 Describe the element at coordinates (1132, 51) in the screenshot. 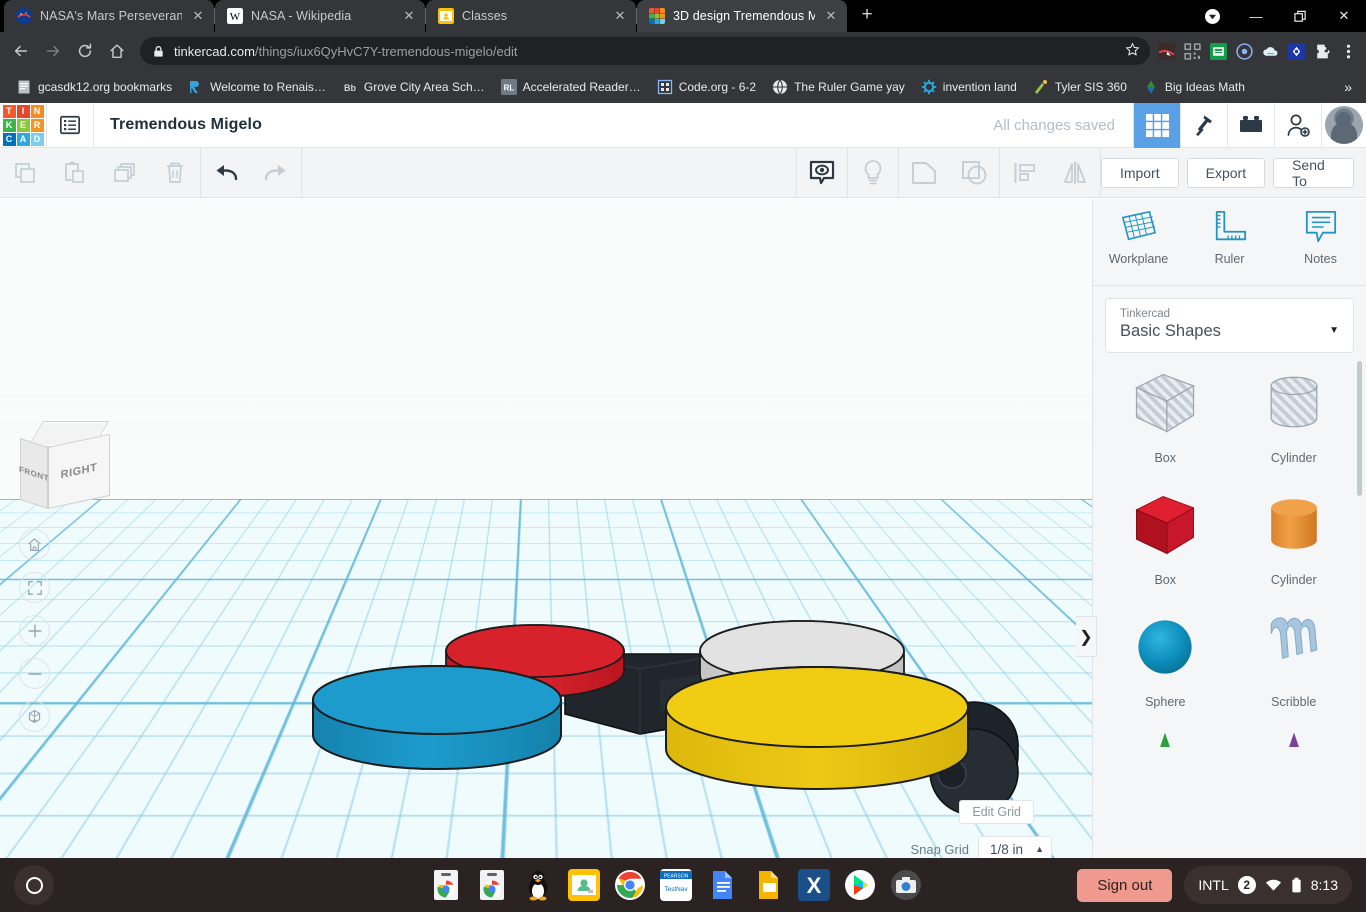

I see `bookmark-star-icon` at that location.